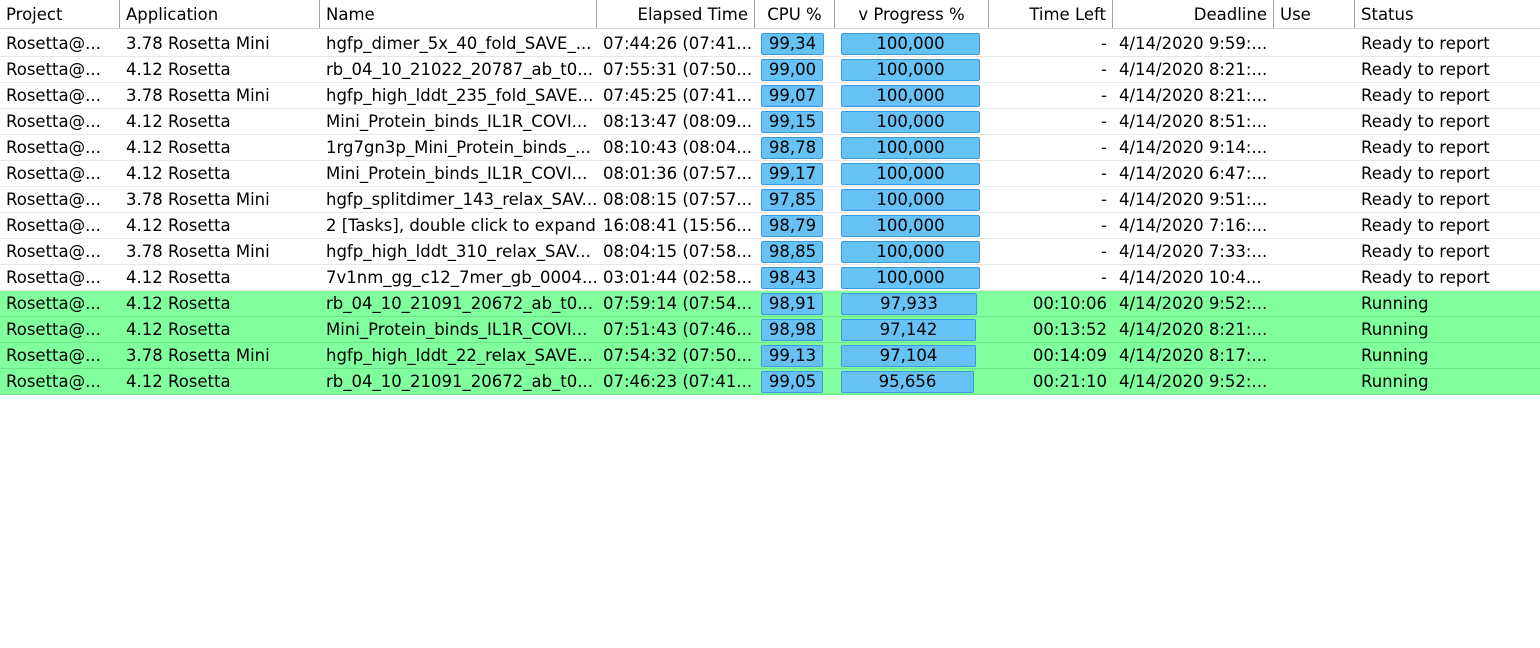 This screenshot has width=1540, height=648. What do you see at coordinates (1069, 303) in the screenshot?
I see `cell-time-left: 00:10:06` at bounding box center [1069, 303].